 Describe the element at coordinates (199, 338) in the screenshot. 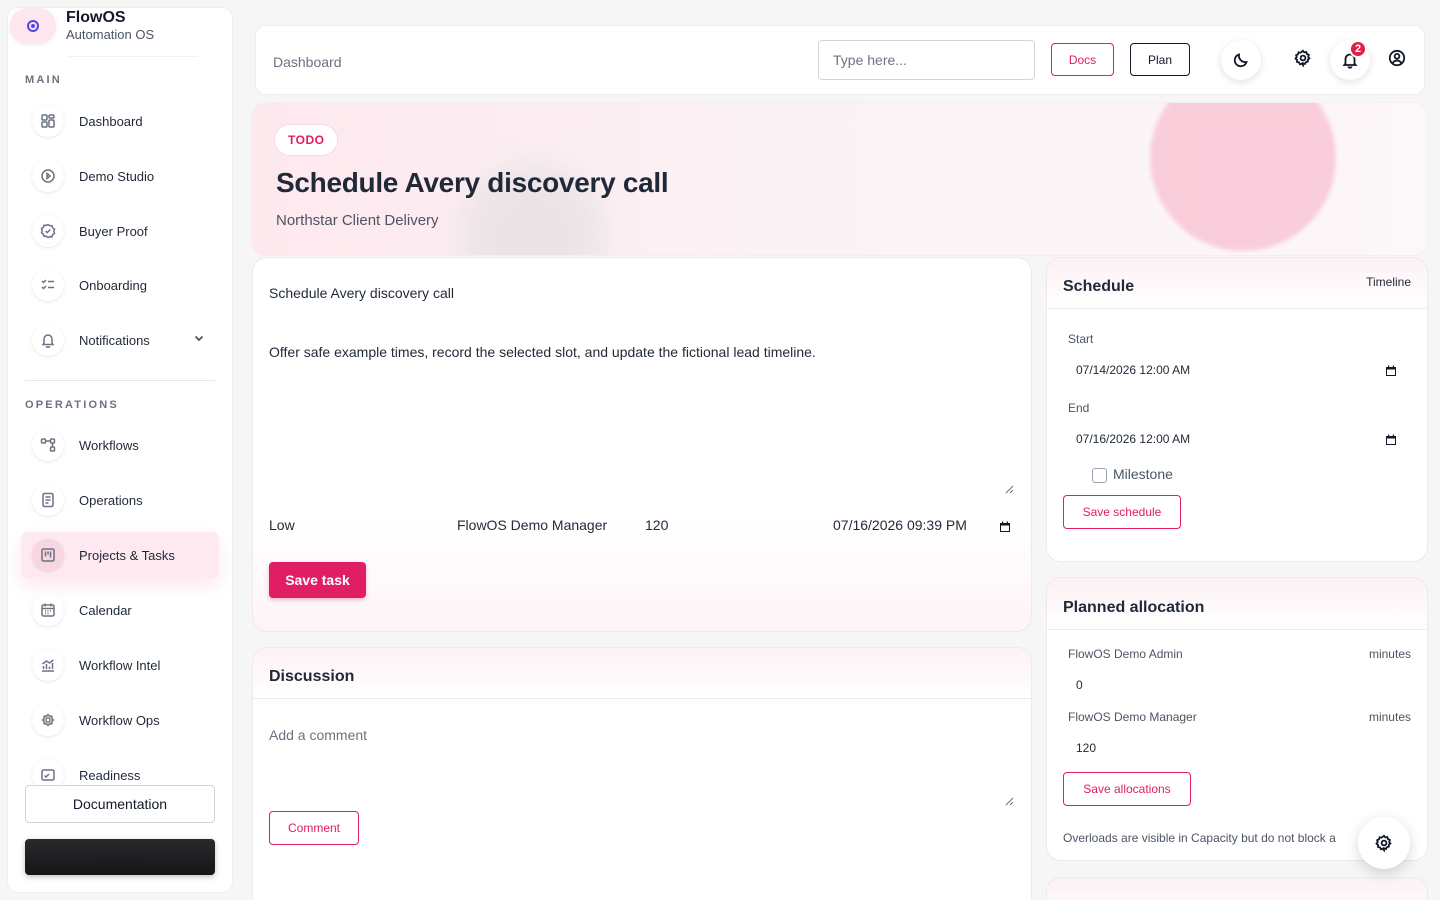

I see `chevron-down-icon` at that location.